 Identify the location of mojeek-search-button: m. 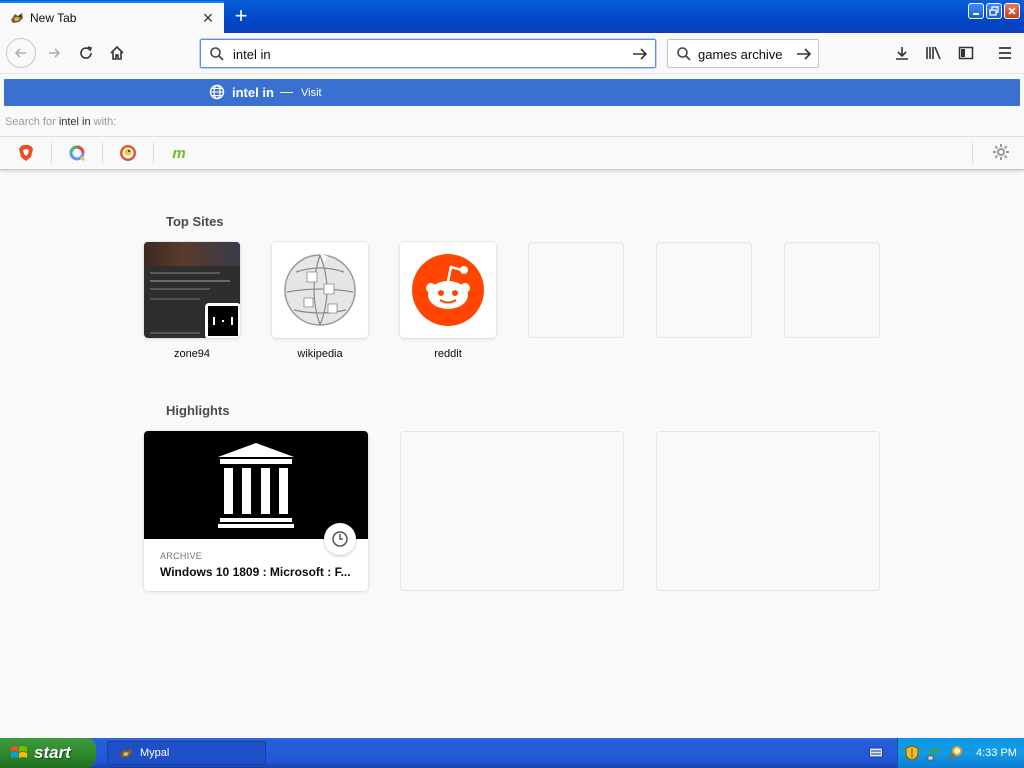
(179, 153).